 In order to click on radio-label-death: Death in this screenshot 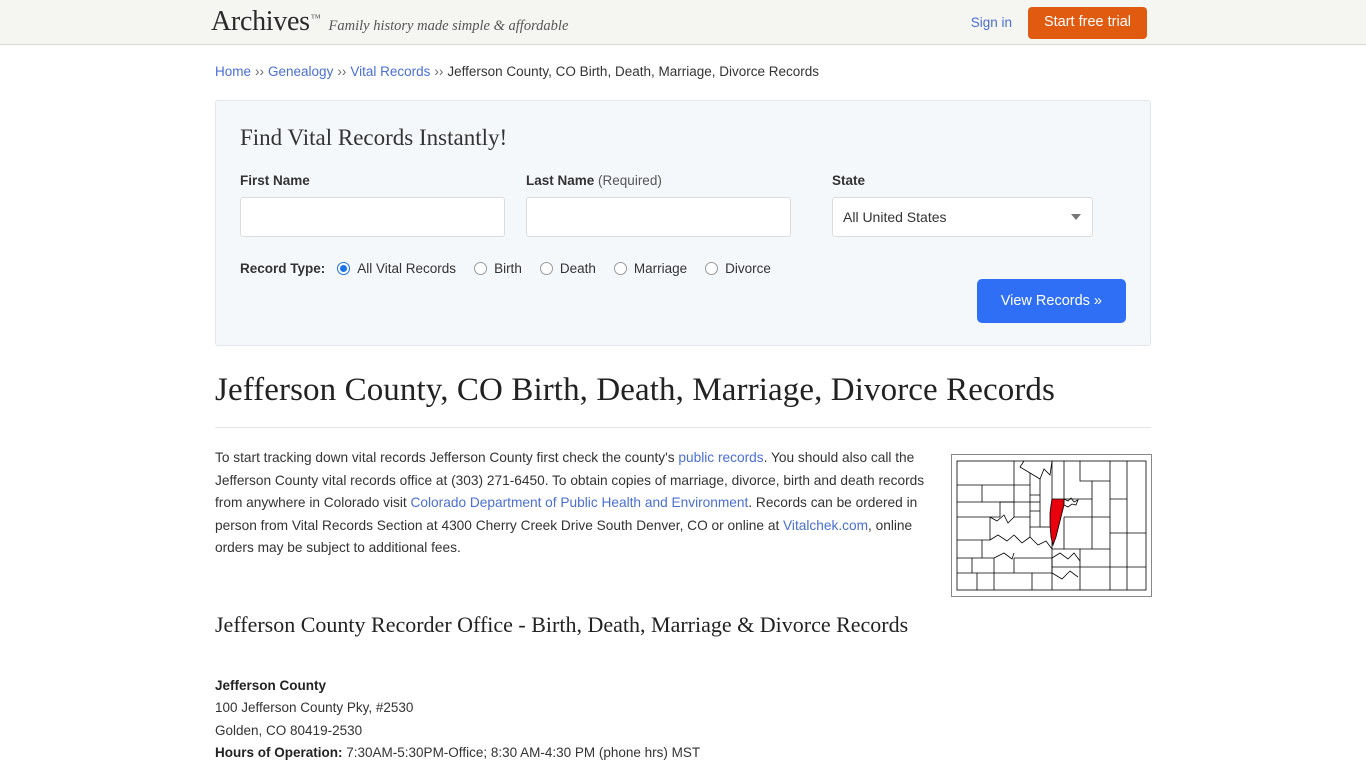, I will do `click(577, 268)`.